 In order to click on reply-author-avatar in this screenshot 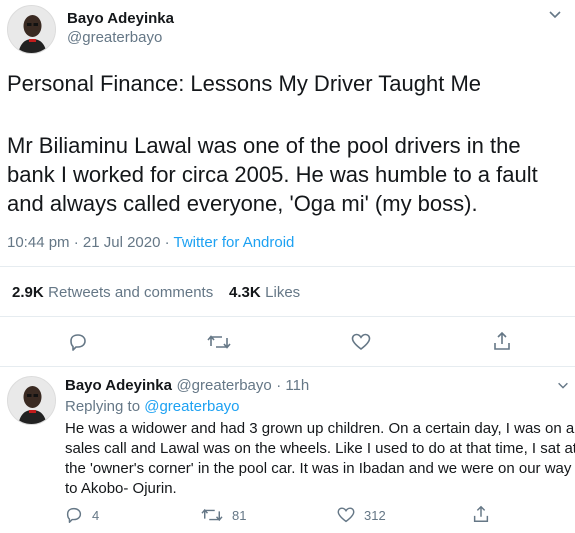, I will do `click(31, 400)`.